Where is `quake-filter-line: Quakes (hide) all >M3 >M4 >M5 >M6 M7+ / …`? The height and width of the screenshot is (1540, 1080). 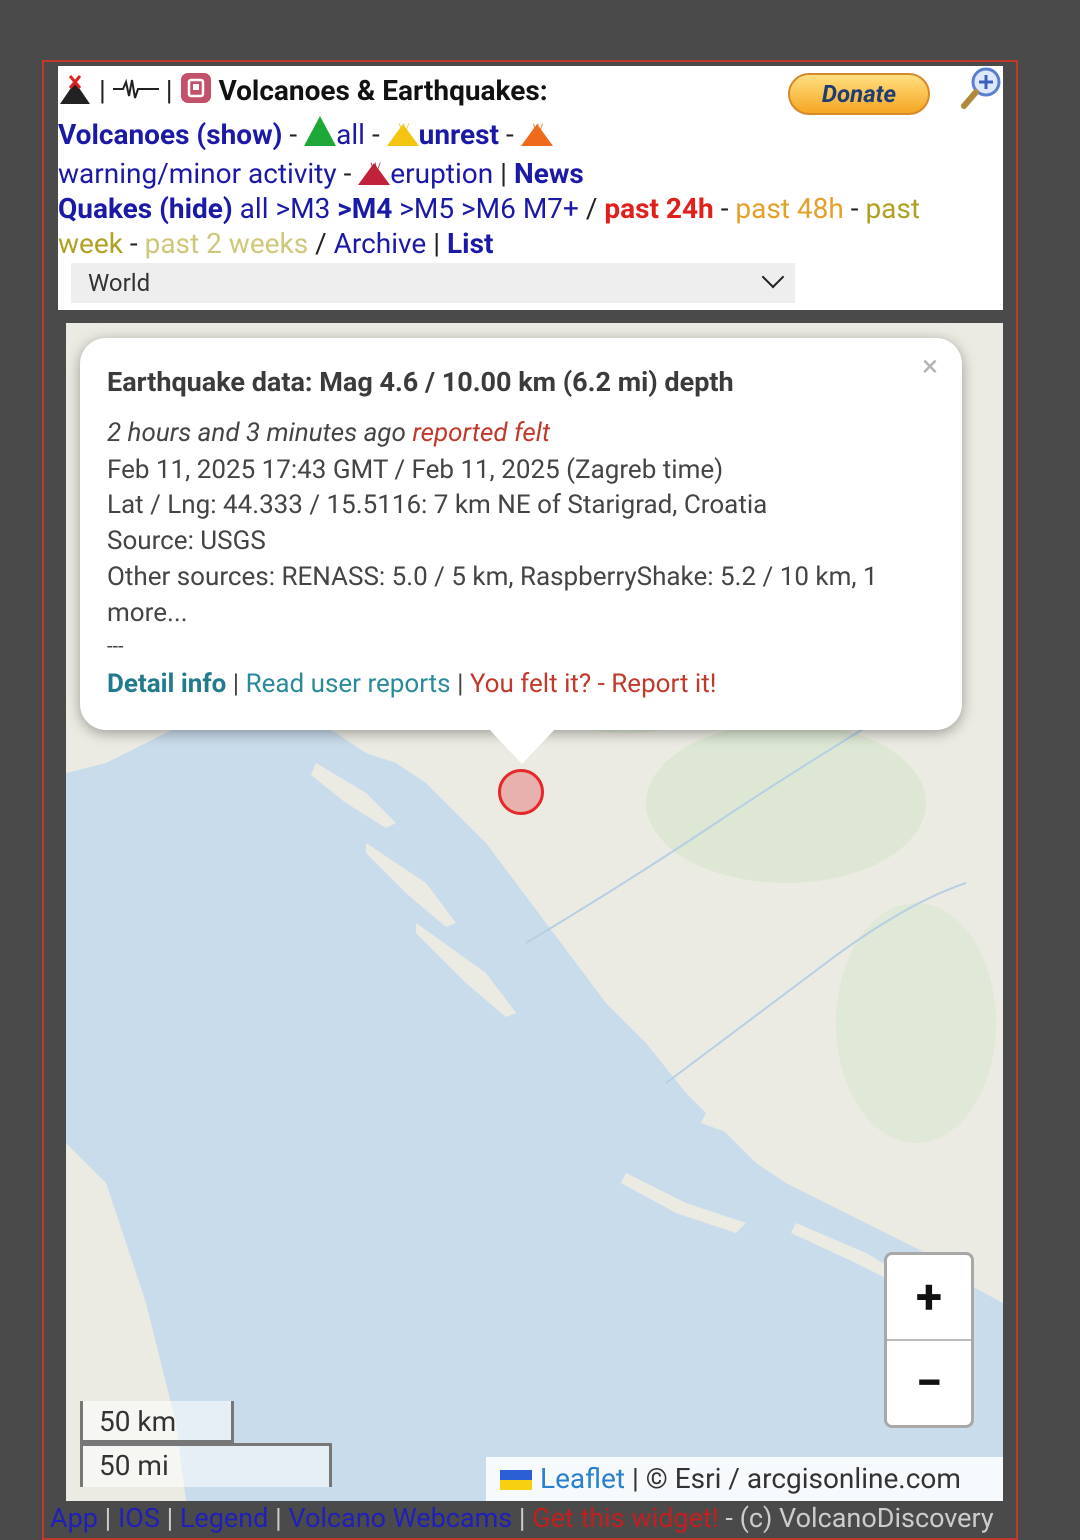
quake-filter-line: Quakes (hide) all >M3 >M4 >M5 >M6 M7+ / … is located at coordinates (489, 208).